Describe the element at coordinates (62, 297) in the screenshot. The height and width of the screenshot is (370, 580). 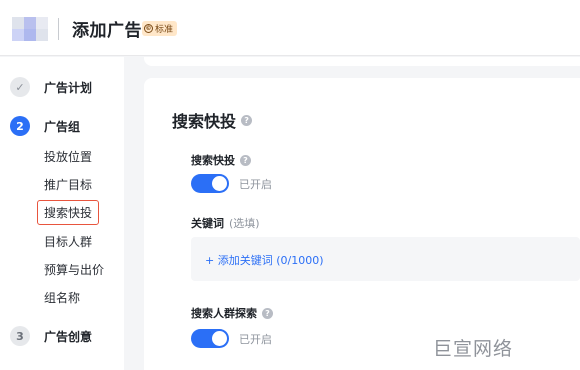
I see `sidebar-item-group-name: 组名称` at that location.